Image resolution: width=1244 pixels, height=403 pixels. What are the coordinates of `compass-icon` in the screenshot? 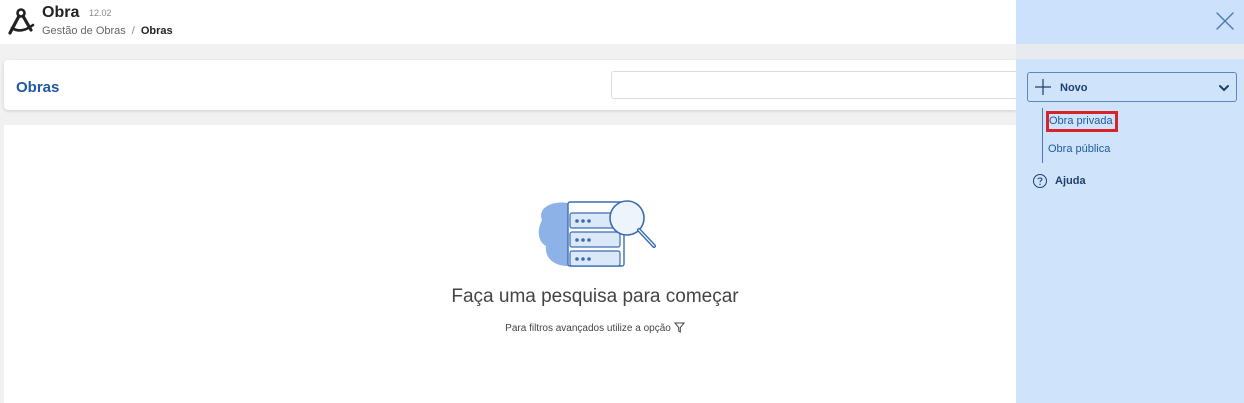 It's located at (21, 21).